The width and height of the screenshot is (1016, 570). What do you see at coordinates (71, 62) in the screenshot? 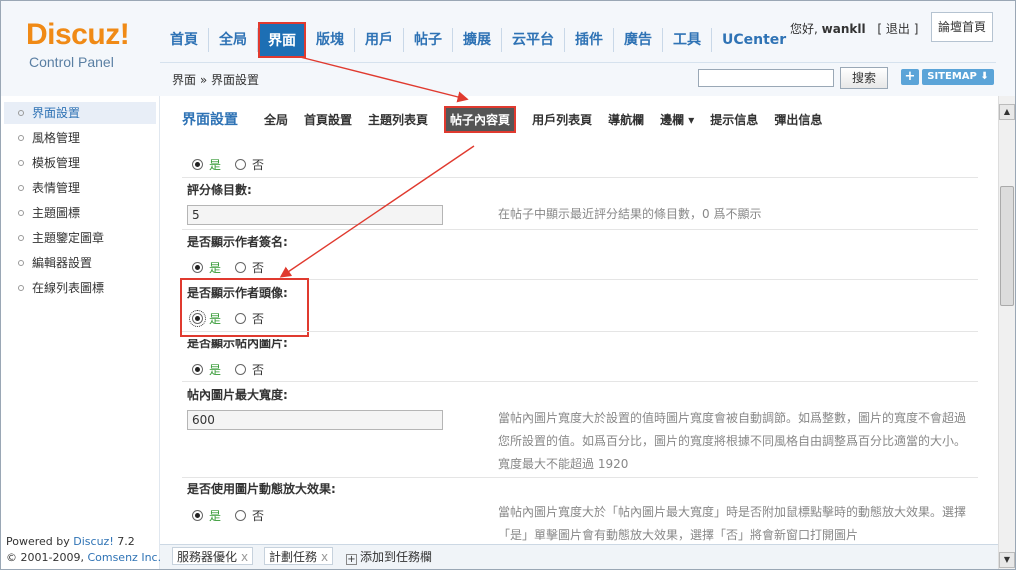
I see `logo-subtitle: Control Panel` at bounding box center [71, 62].